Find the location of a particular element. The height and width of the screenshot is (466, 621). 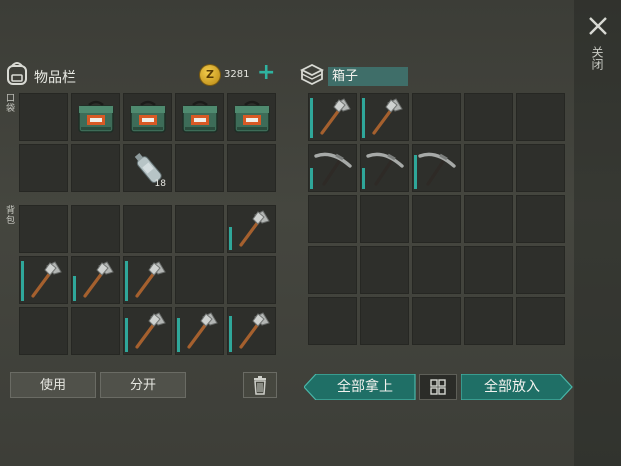

sort-button is located at coordinates (438, 387).